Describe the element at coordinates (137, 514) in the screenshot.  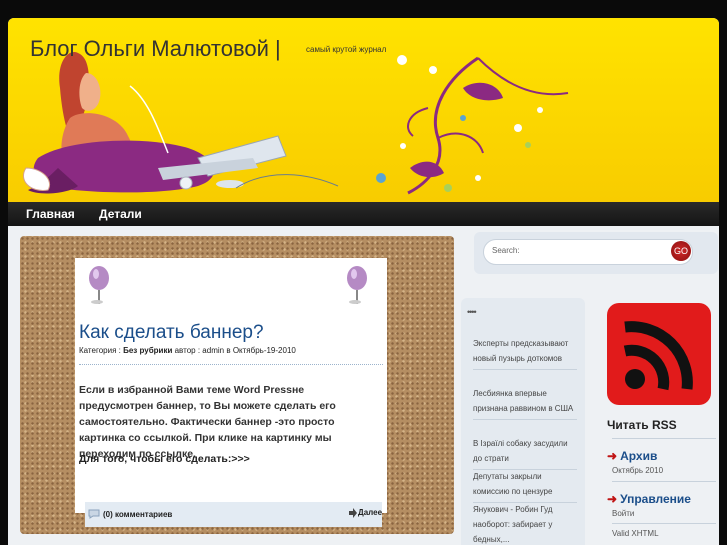
I see `comments-link: (0) комментариев` at that location.